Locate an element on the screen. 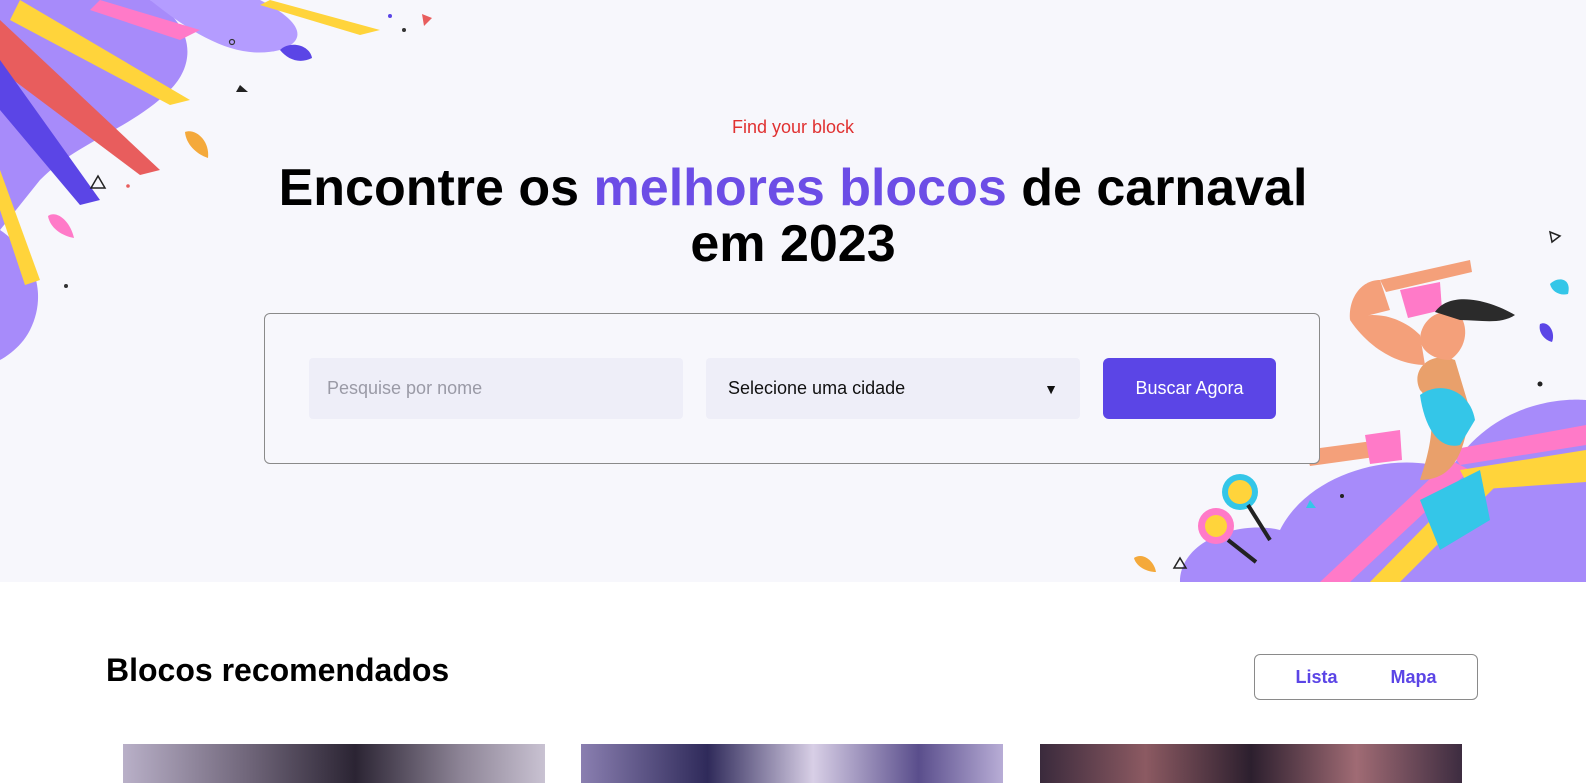 The image size is (1586, 783). list-view-button: Lista is located at coordinates (1316, 677).